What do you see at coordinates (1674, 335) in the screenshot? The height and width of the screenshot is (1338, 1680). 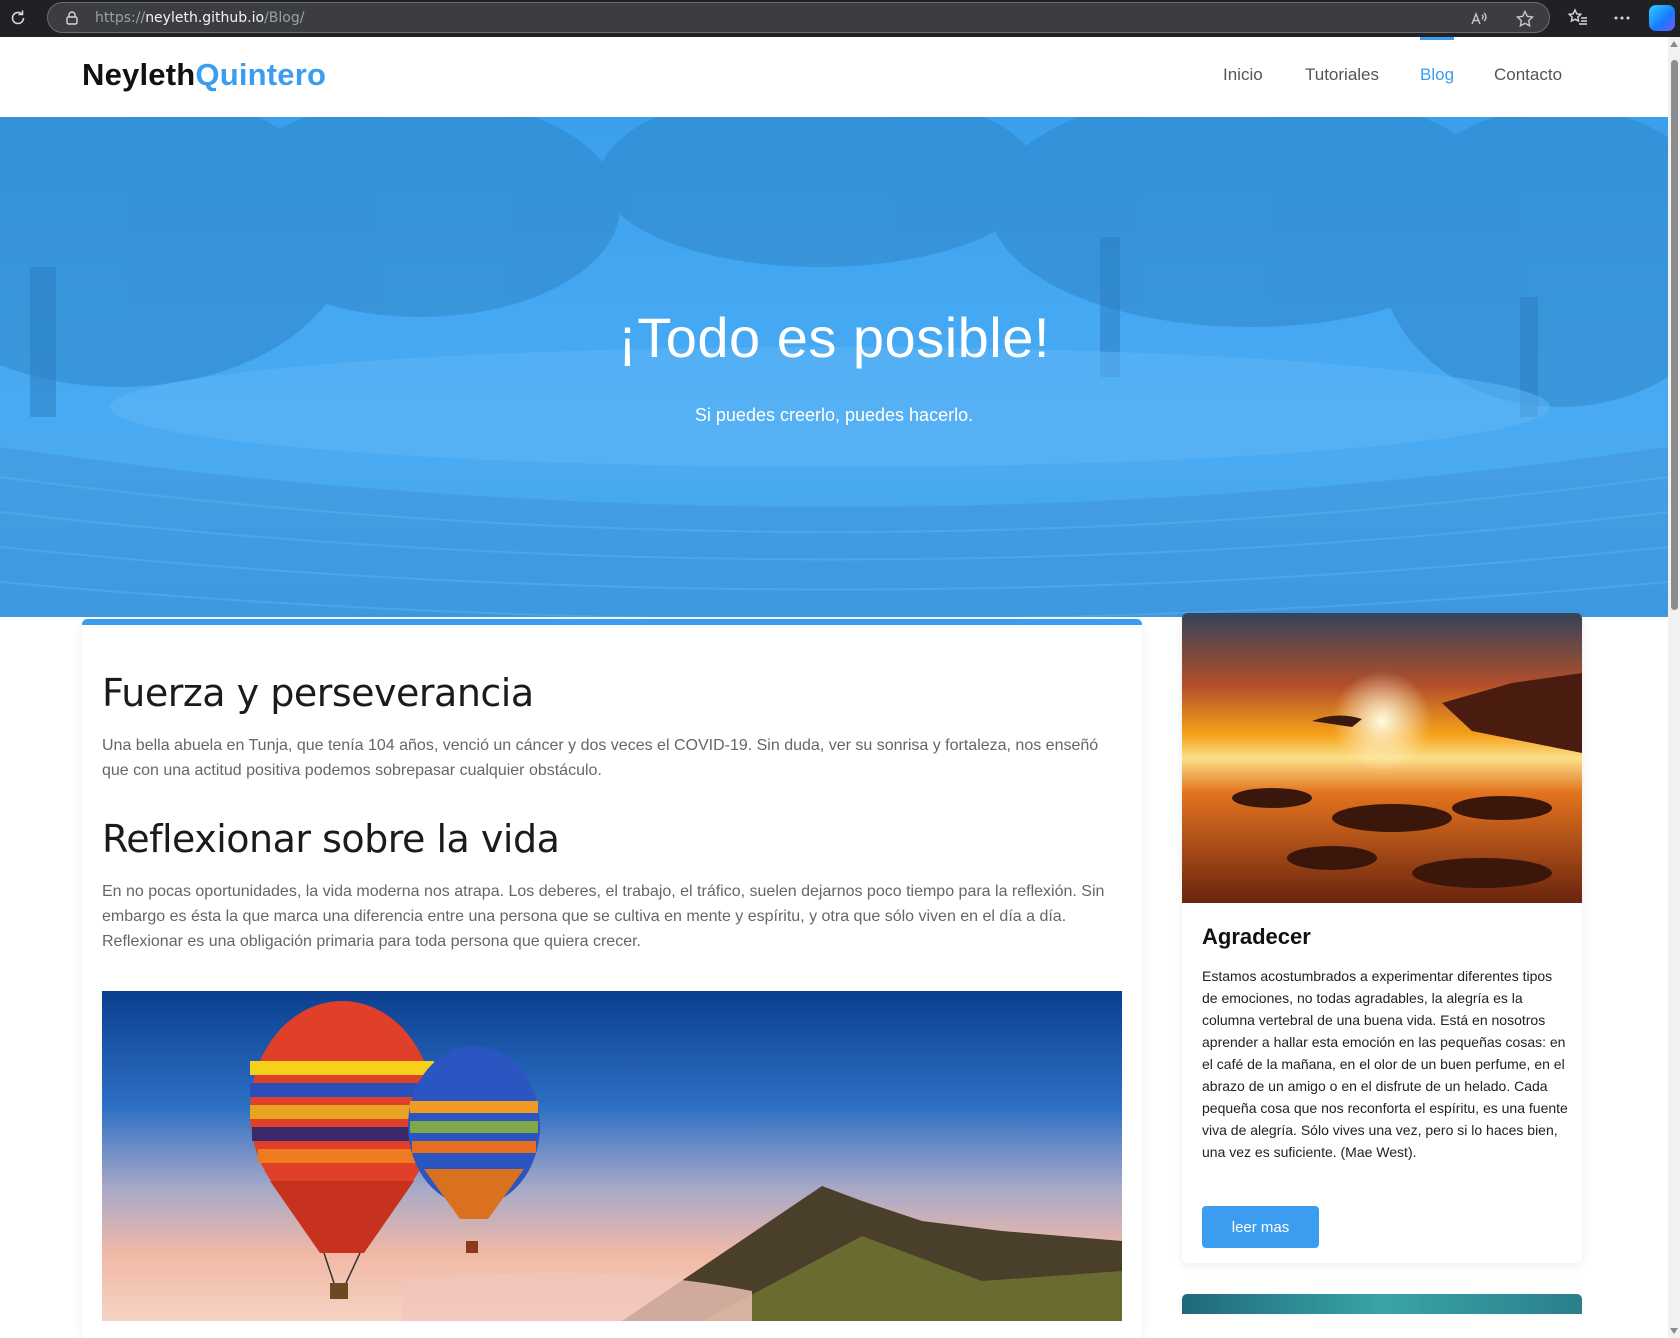 I see `scrollbar-thumb` at bounding box center [1674, 335].